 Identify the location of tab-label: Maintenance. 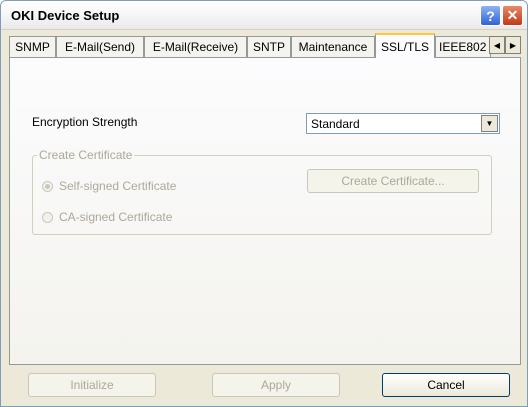
(333, 47).